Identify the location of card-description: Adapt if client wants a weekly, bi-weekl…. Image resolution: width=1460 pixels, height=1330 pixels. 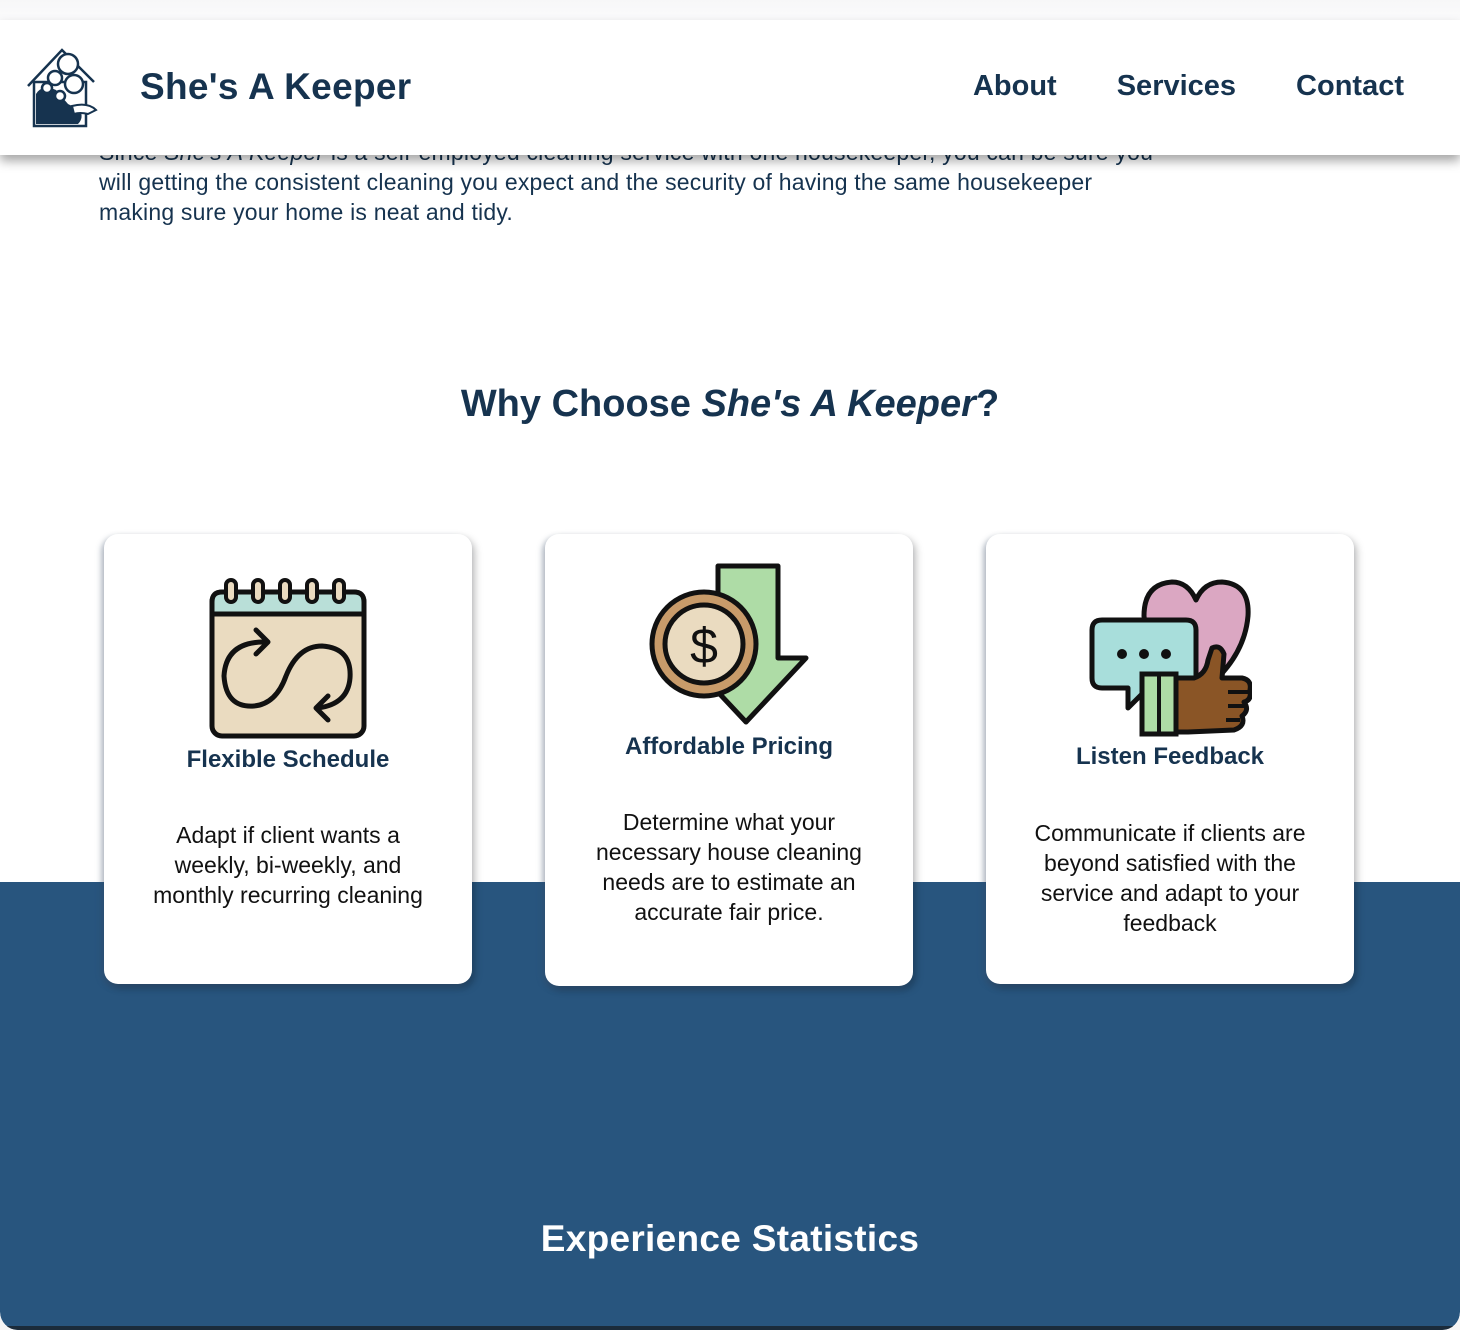
(288, 865).